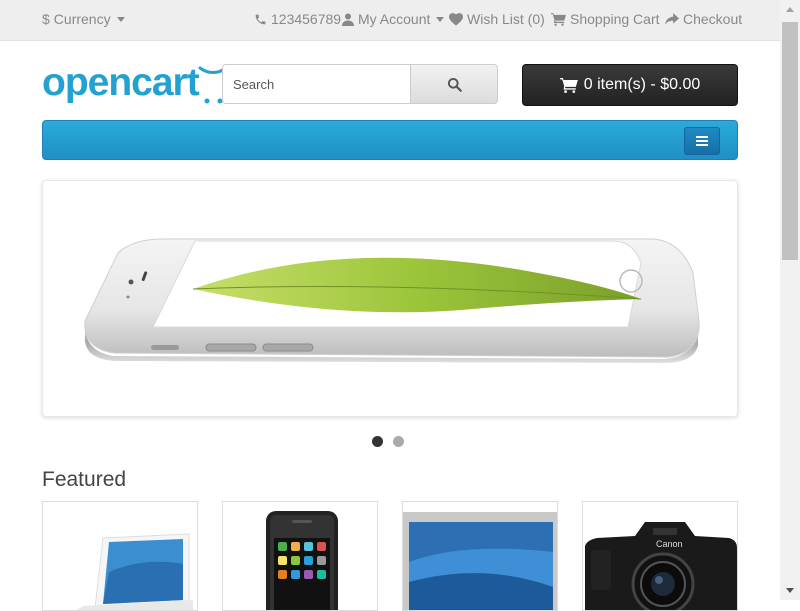 The height and width of the screenshot is (611, 800). I want to click on shopping-cart-label: Shopping Cart, so click(615, 19).